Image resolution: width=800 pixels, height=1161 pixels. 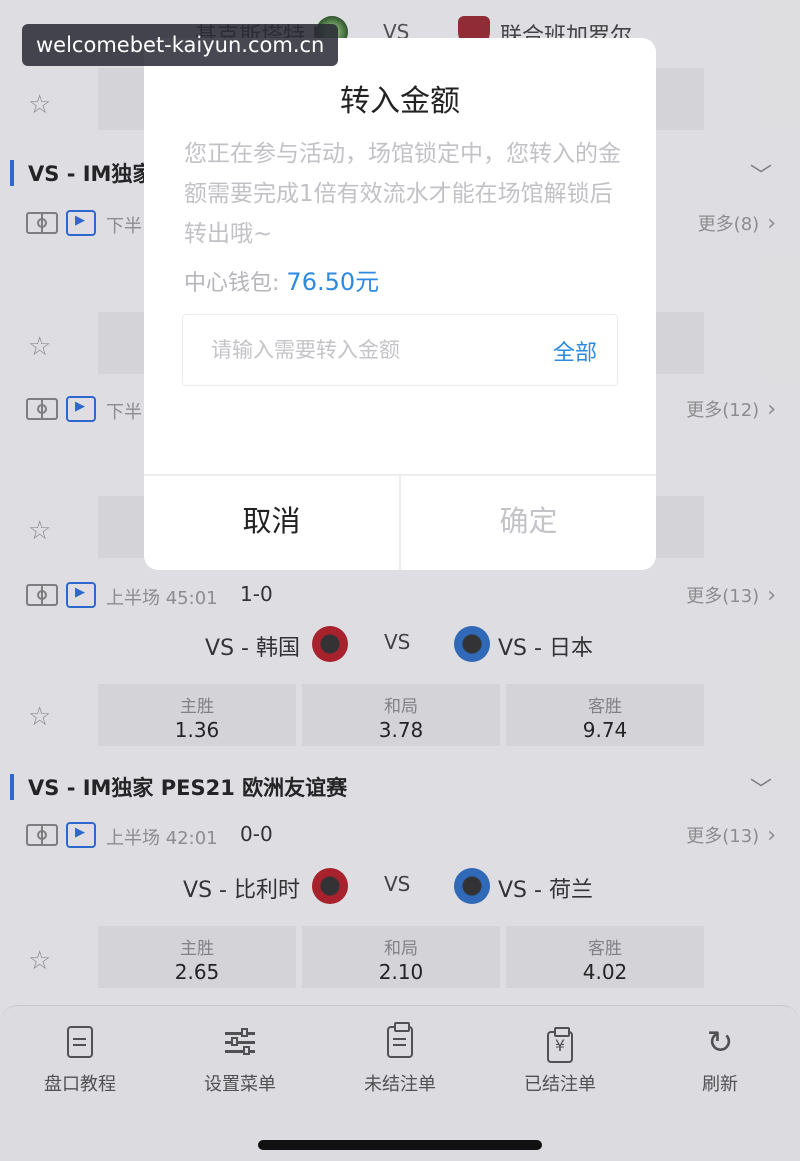 What do you see at coordinates (575, 351) in the screenshot?
I see `all-amount-button: 全部` at bounding box center [575, 351].